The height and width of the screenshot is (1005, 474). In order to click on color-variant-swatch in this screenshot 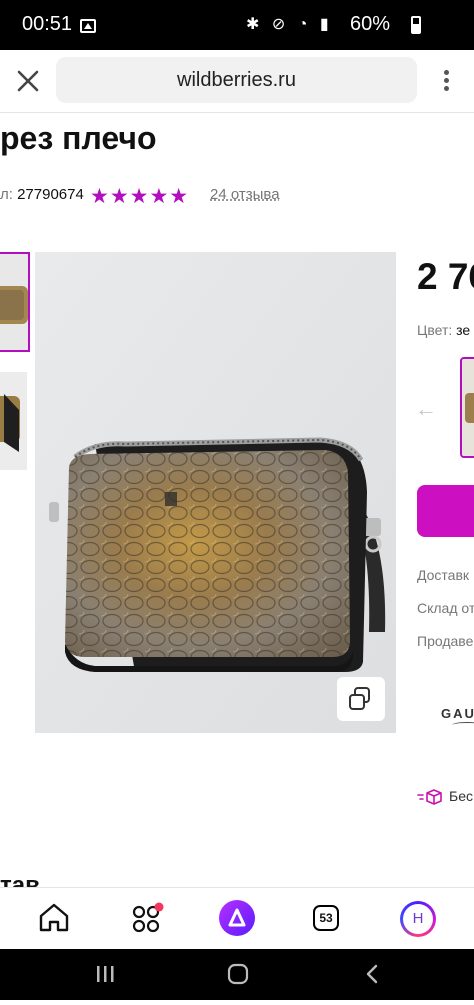, I will do `click(467, 407)`.